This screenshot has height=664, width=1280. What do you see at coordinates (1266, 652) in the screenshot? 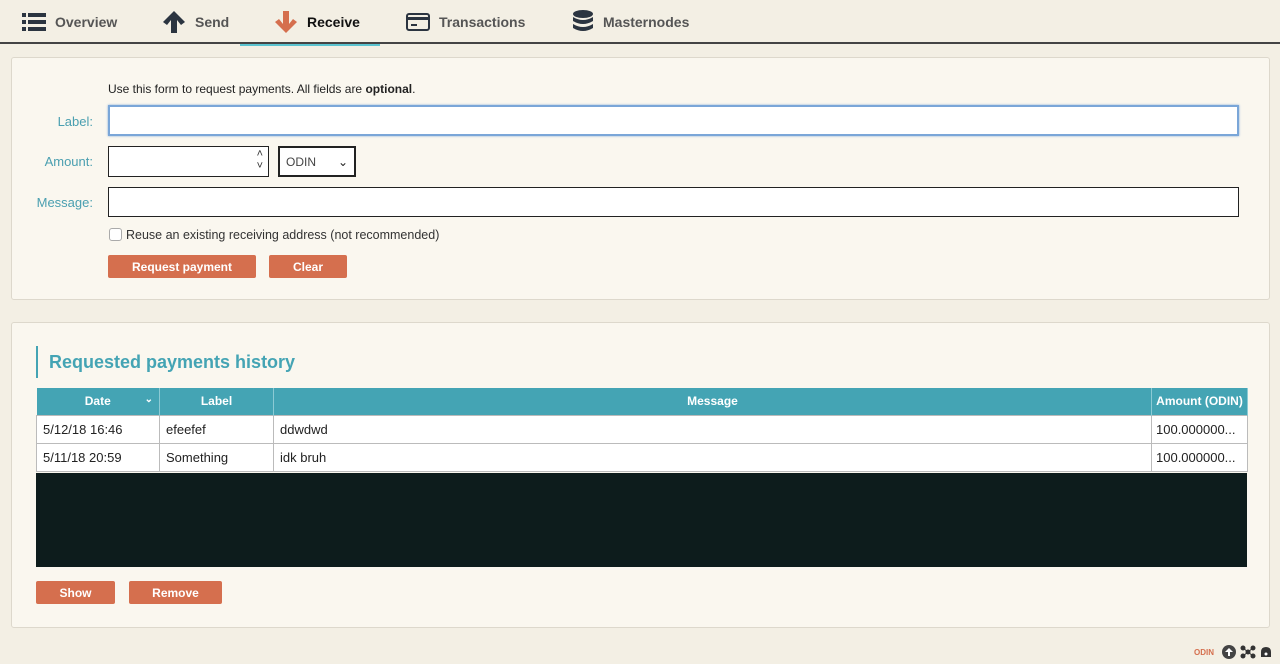
I see `lock-icon` at bounding box center [1266, 652].